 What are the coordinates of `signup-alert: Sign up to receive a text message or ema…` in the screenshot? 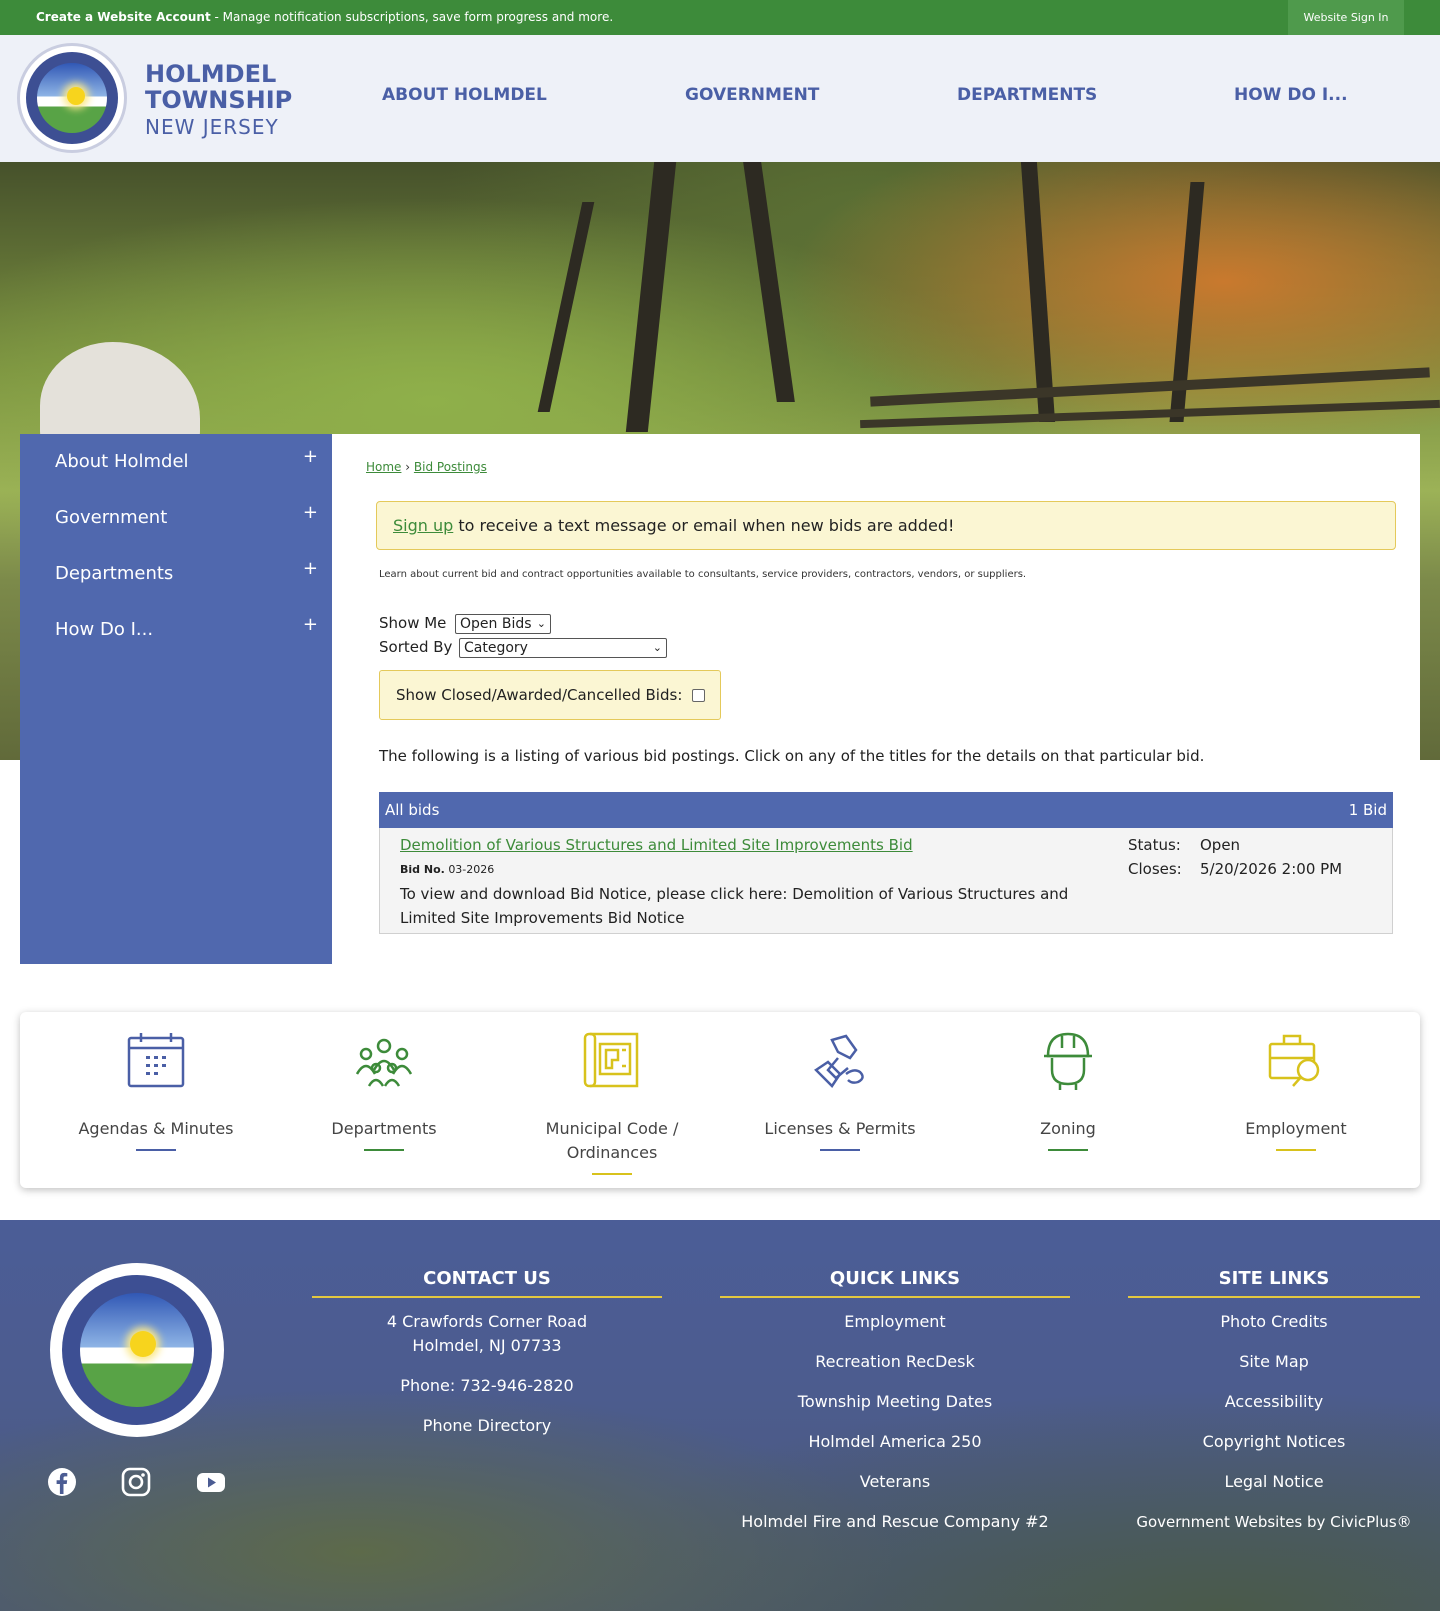 It's located at (886, 525).